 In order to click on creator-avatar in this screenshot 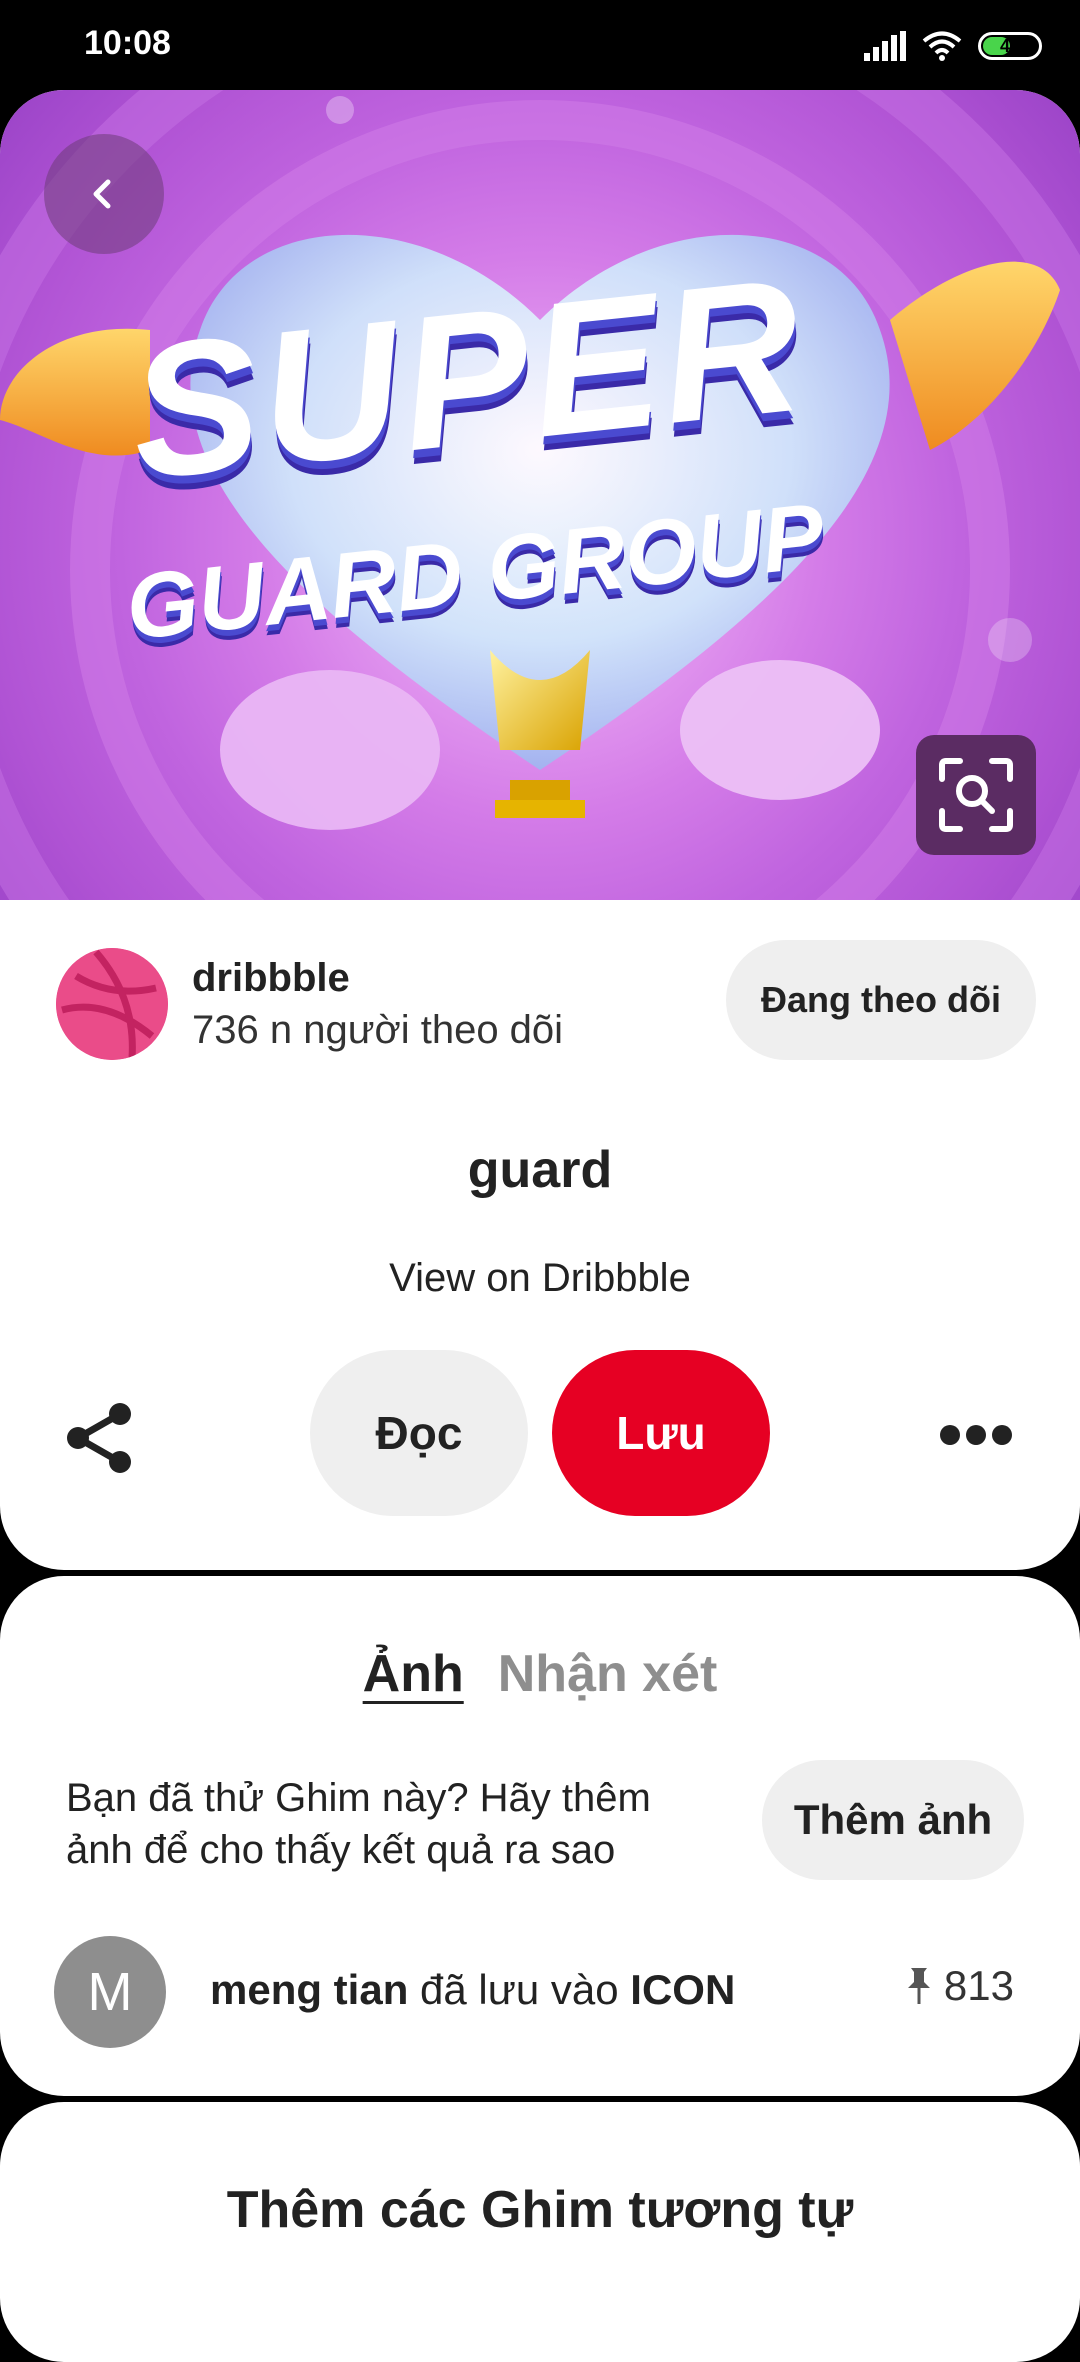, I will do `click(112, 1004)`.